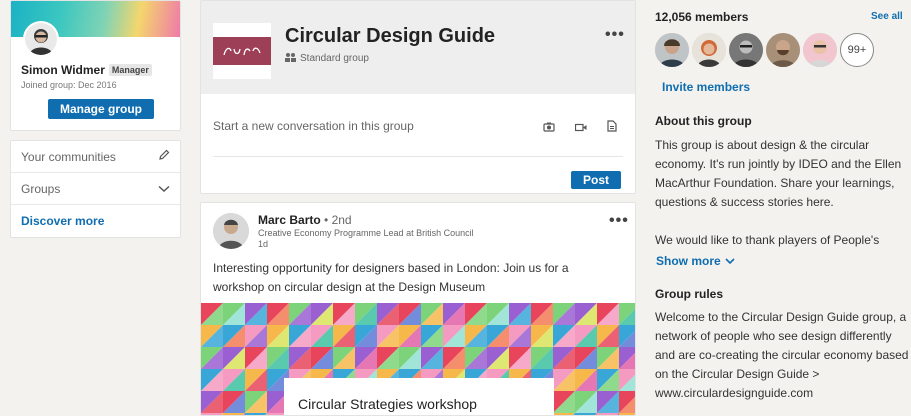 The width and height of the screenshot is (911, 416). What do you see at coordinates (63, 70) in the screenshot?
I see `profile-name-text: Simon Widmer` at bounding box center [63, 70].